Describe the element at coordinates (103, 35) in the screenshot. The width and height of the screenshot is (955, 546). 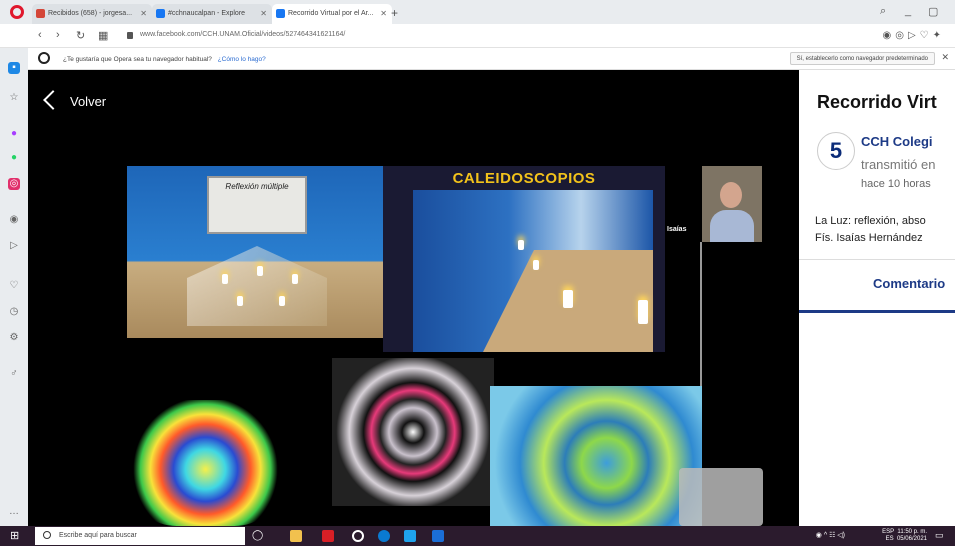
I see `tabs-grid-icon: ▦` at that location.